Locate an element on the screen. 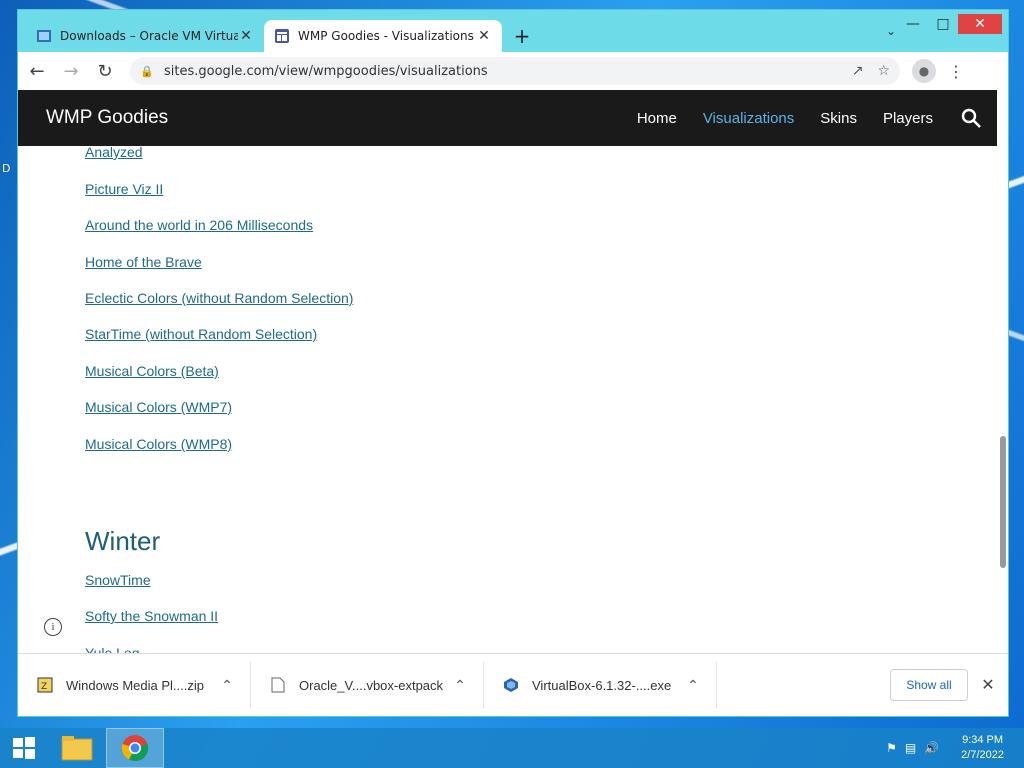 The height and width of the screenshot is (768, 1024). file-icon is located at coordinates (278, 685).